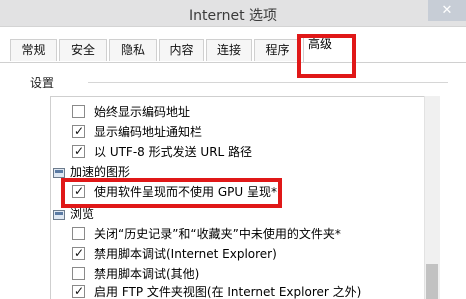  I want to click on setting-enable-ftp-folder-view: ✓ 启用 FTP 文件夹视图(在 Internet Explorer 之外), so click(247, 290).